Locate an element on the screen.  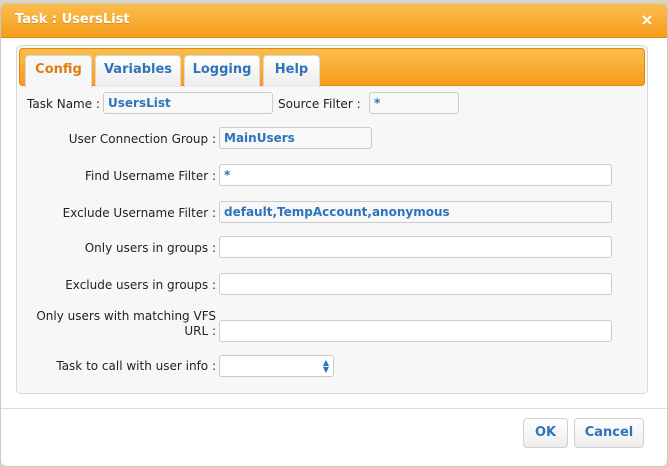
task-name-input is located at coordinates (188, 103).